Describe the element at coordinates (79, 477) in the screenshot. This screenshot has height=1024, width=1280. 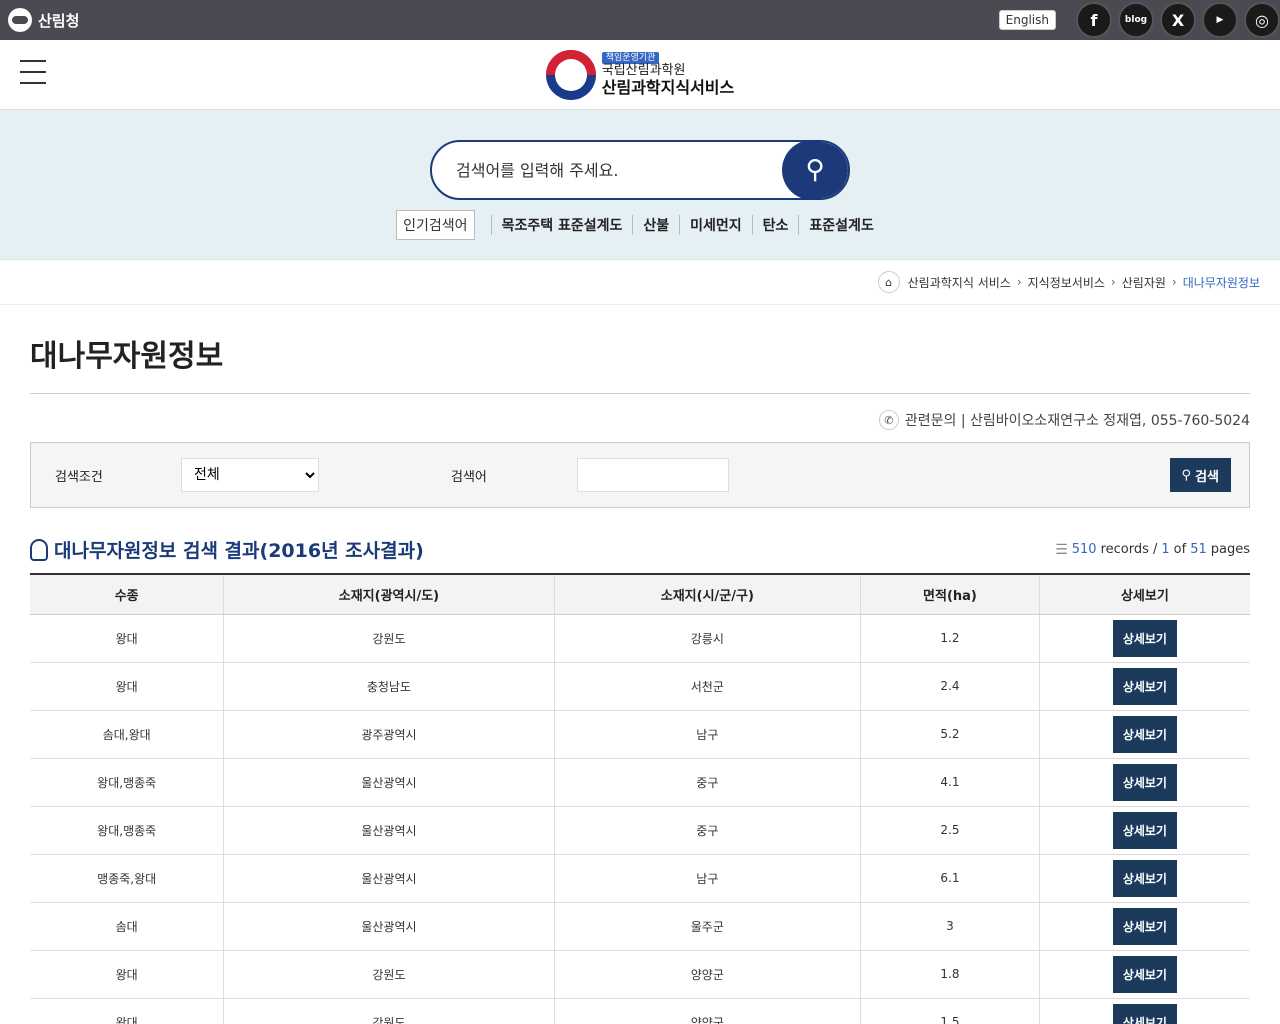
I see `condition-label: 검색조건` at that location.